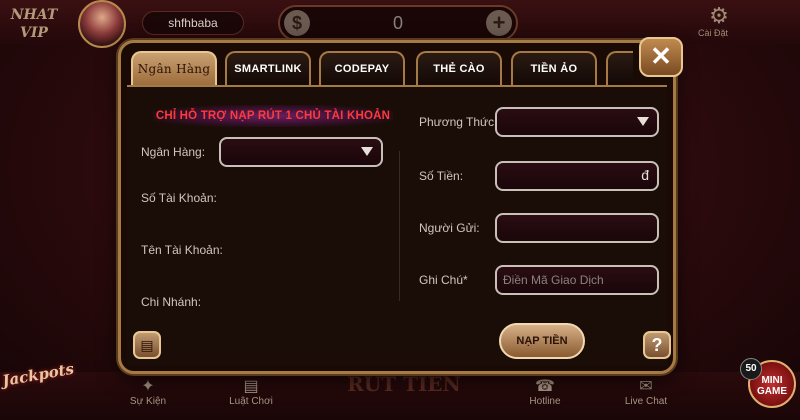  What do you see at coordinates (458, 122) in the screenshot?
I see `method-label: Phương Thức:` at bounding box center [458, 122].